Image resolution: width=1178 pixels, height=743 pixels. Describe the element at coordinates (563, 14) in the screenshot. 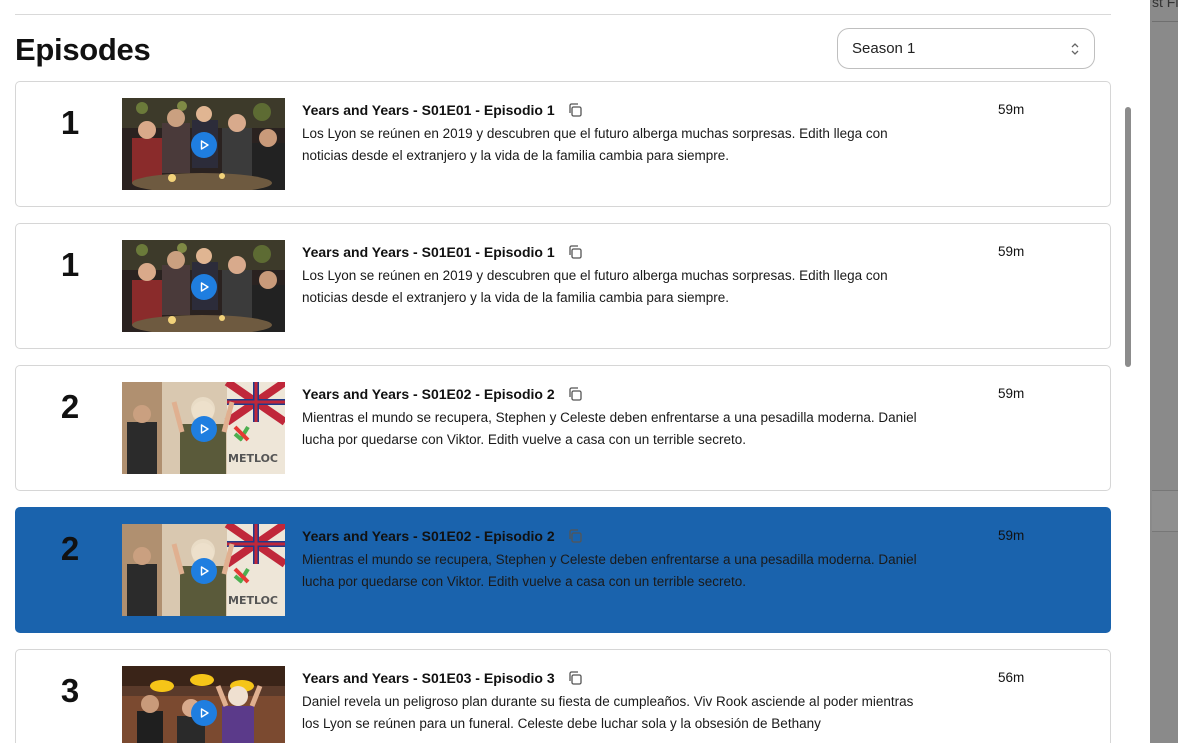

I see `top-divider` at that location.